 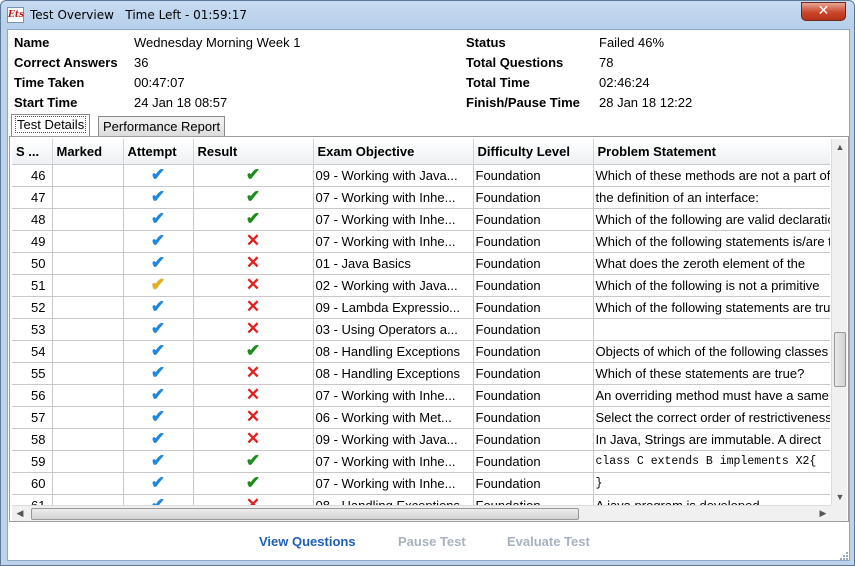 I want to click on pause-test-button: Pause Test, so click(x=432, y=541).